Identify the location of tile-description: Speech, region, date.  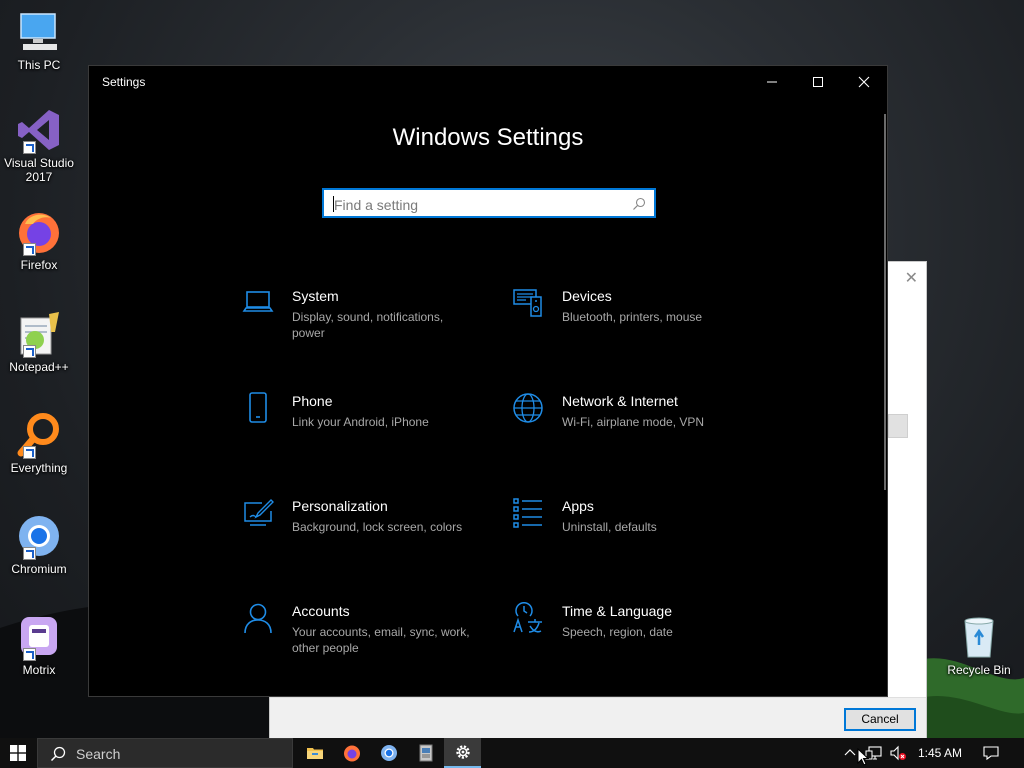
(617, 632).